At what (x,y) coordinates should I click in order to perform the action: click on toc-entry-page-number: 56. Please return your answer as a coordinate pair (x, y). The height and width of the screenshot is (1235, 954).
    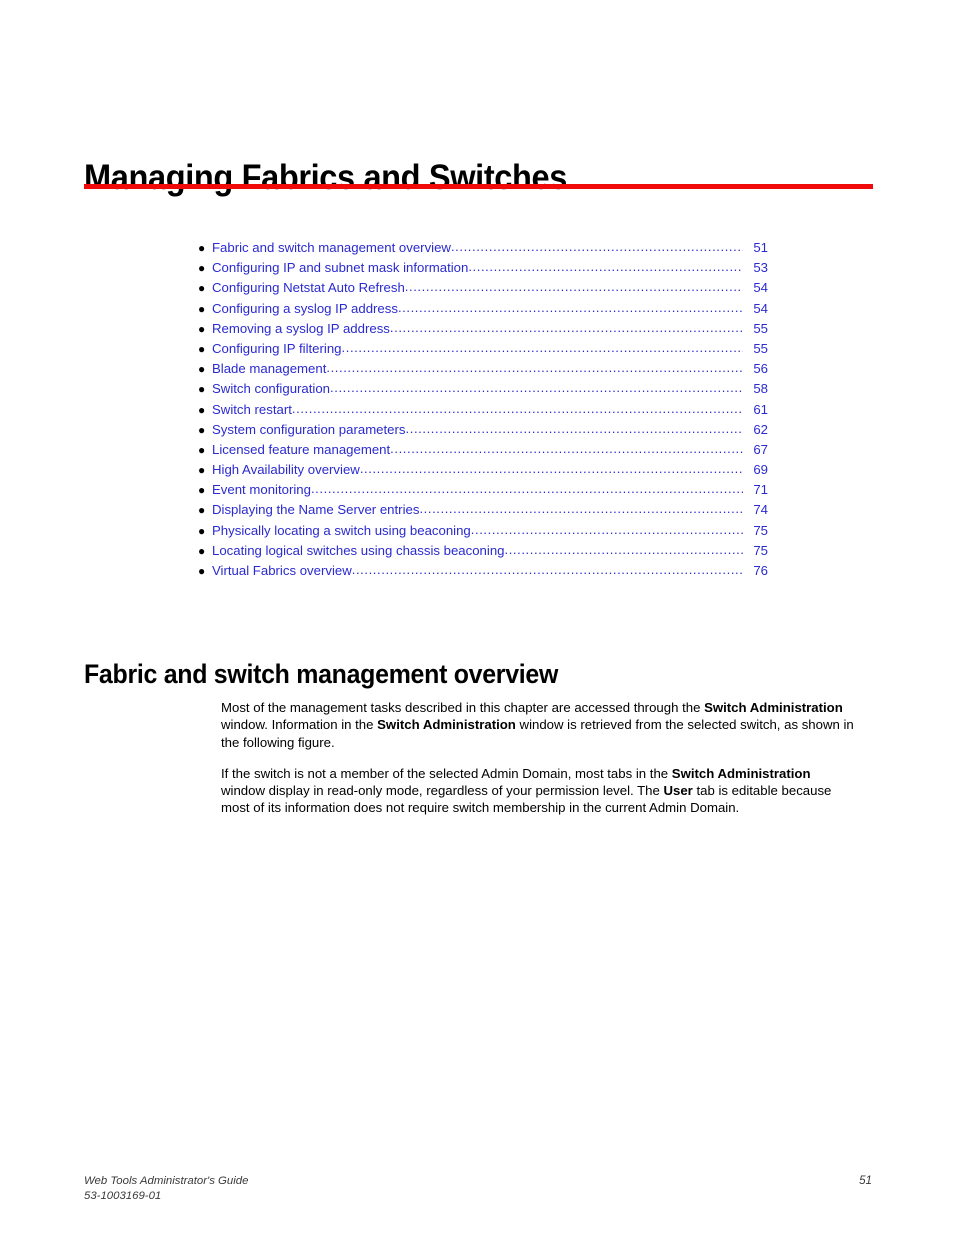
    Looking at the image, I should click on (756, 368).